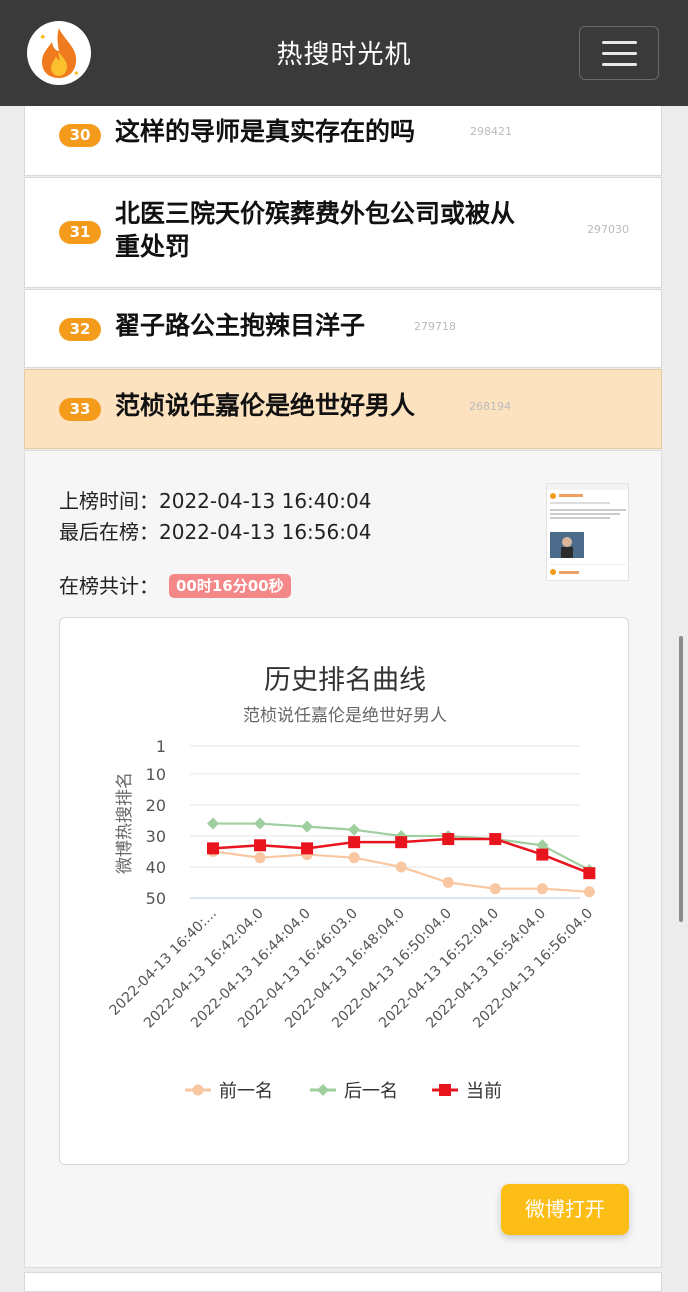 This screenshot has width=688, height=1292. What do you see at coordinates (491, 131) in the screenshot?
I see `heat-count: 298421` at bounding box center [491, 131].